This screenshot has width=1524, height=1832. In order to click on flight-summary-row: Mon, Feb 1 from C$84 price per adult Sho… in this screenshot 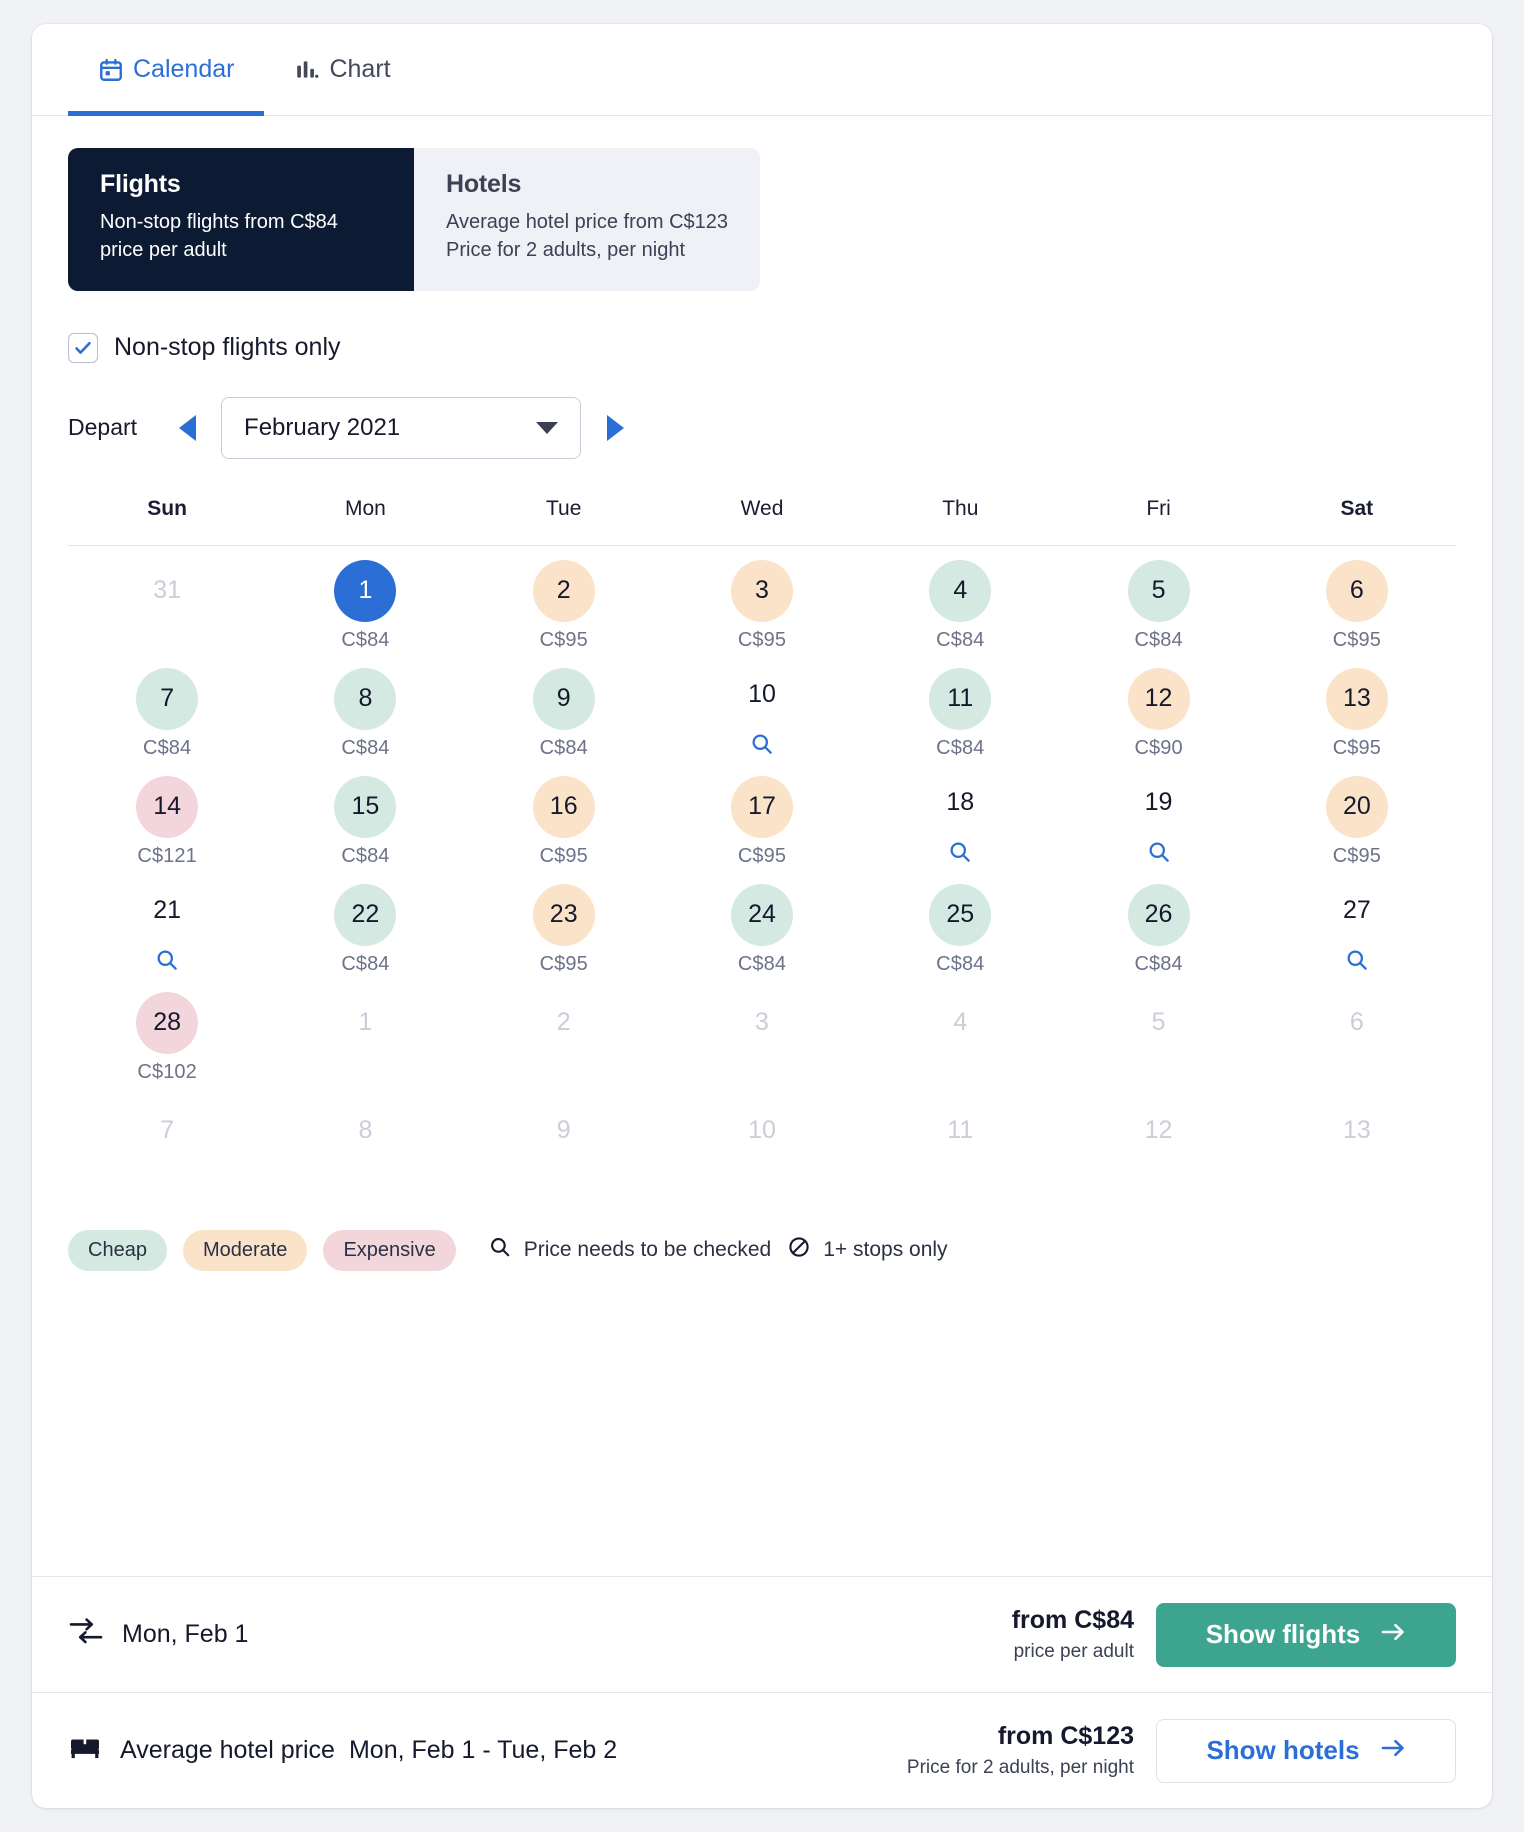, I will do `click(762, 1634)`.